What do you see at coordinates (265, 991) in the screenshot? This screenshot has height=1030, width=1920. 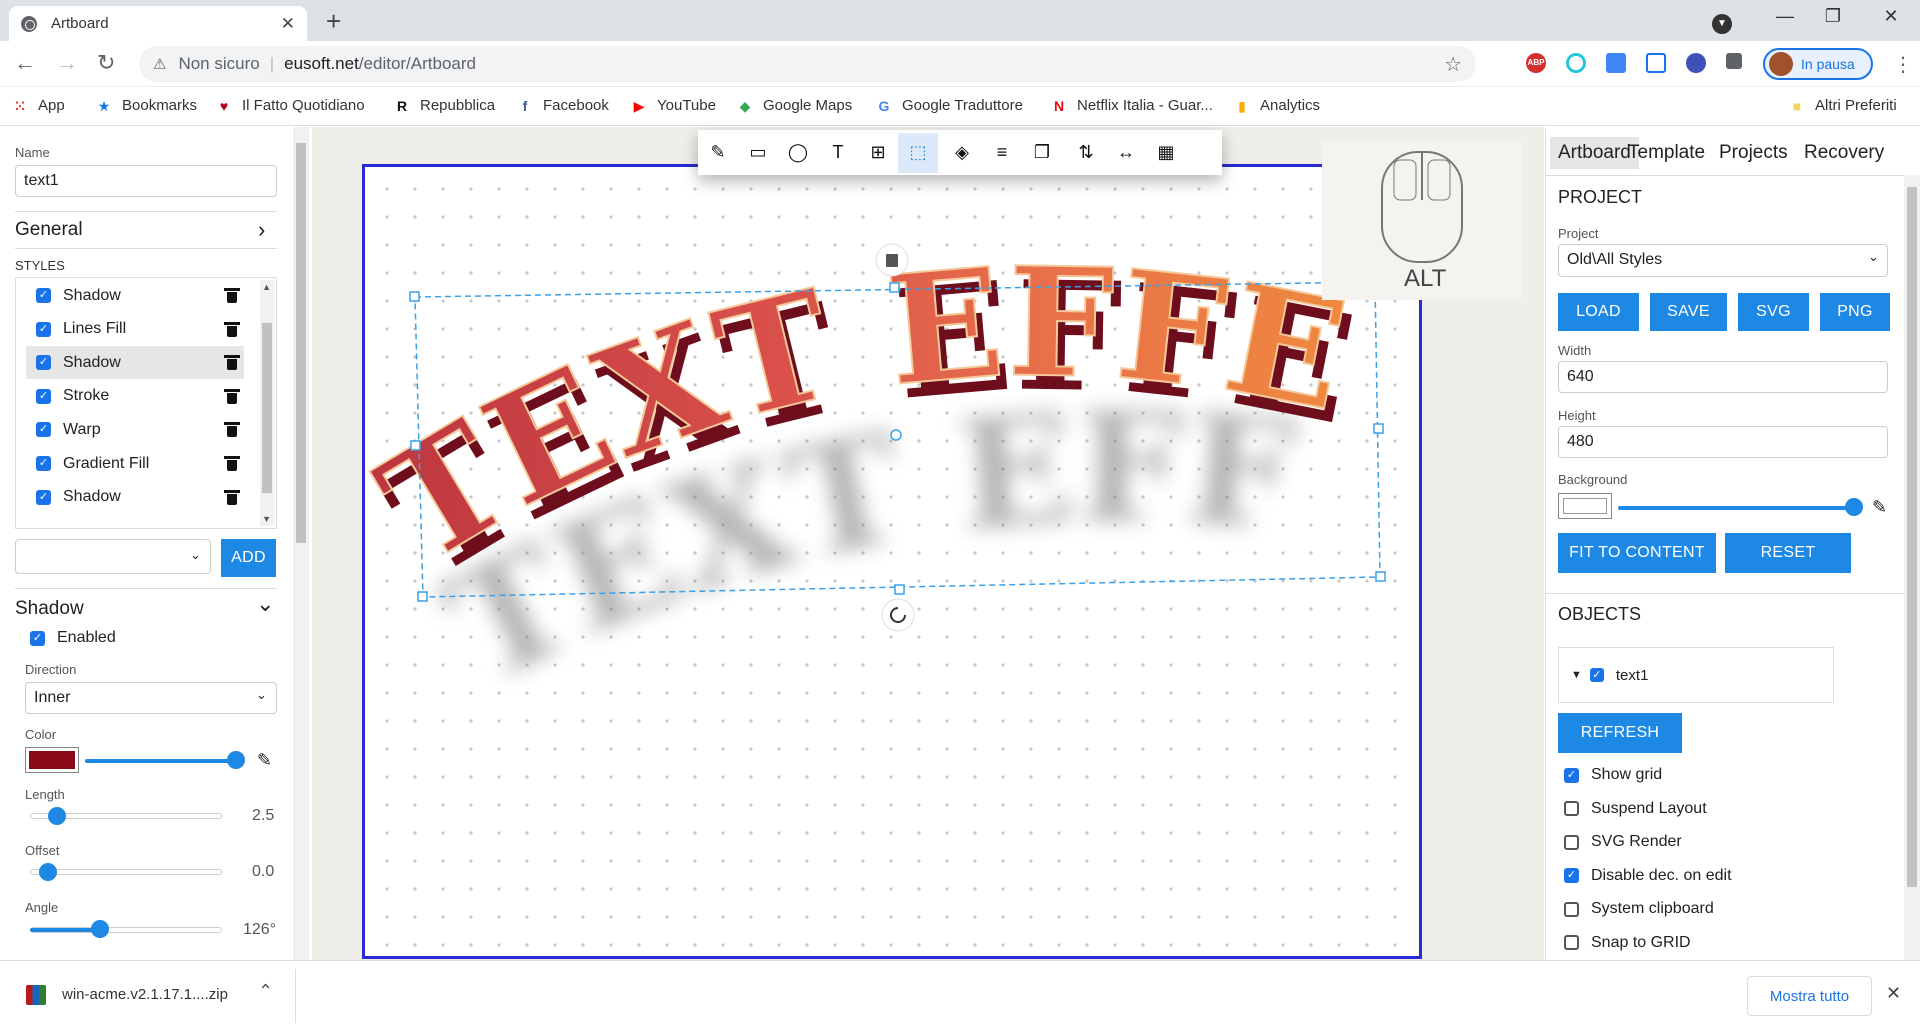 I see `chevron-up-icon: ⌃` at bounding box center [265, 991].